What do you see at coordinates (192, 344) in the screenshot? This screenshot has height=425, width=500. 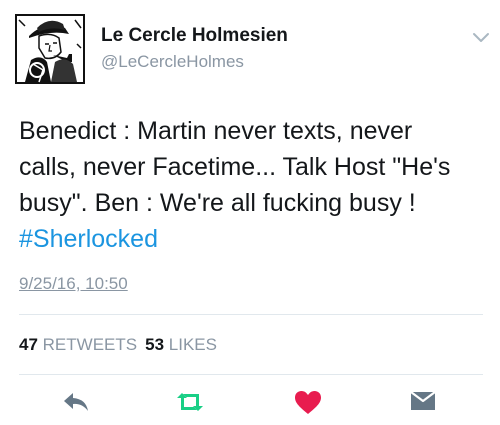 I see `likes-label: LIKES` at bounding box center [192, 344].